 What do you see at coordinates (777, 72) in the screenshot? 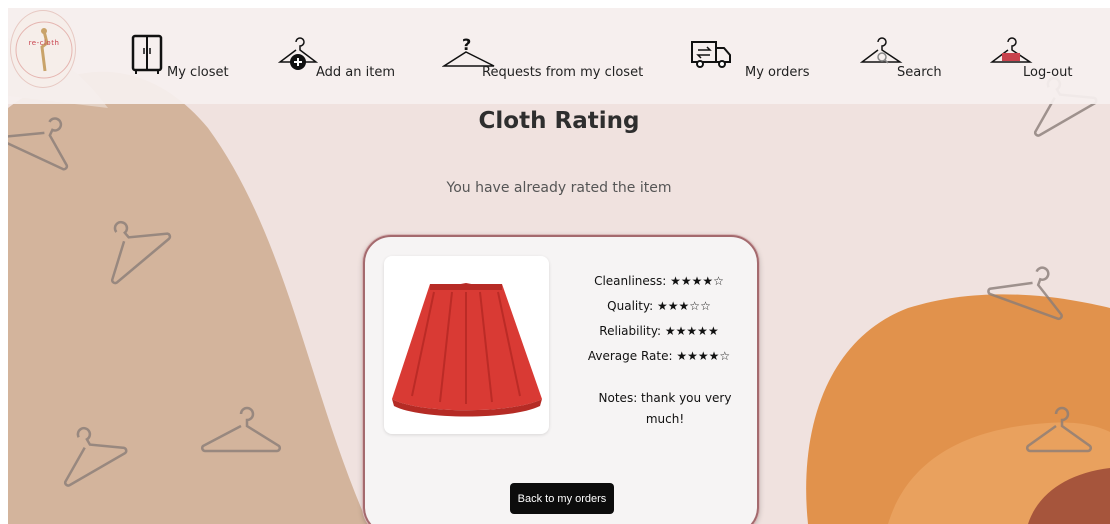
I see `nav-label: My orders` at bounding box center [777, 72].